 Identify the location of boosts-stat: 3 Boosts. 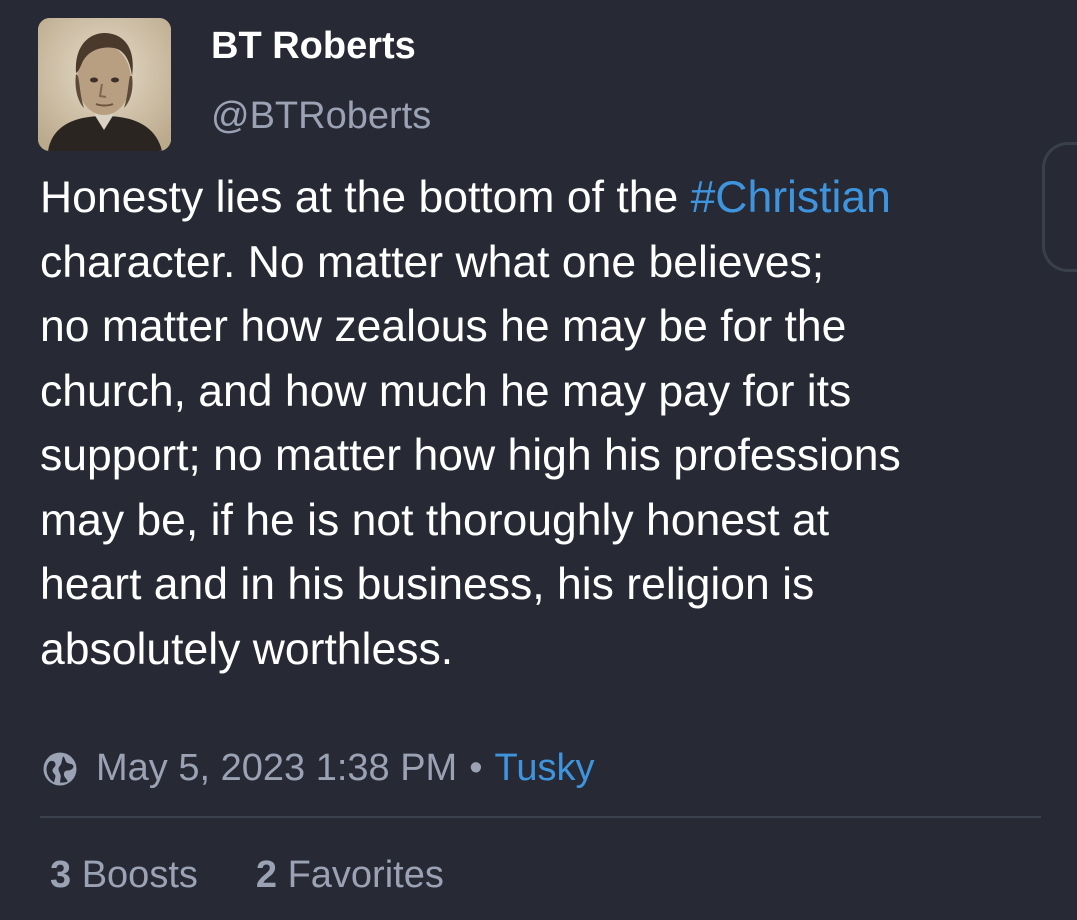
(124, 875).